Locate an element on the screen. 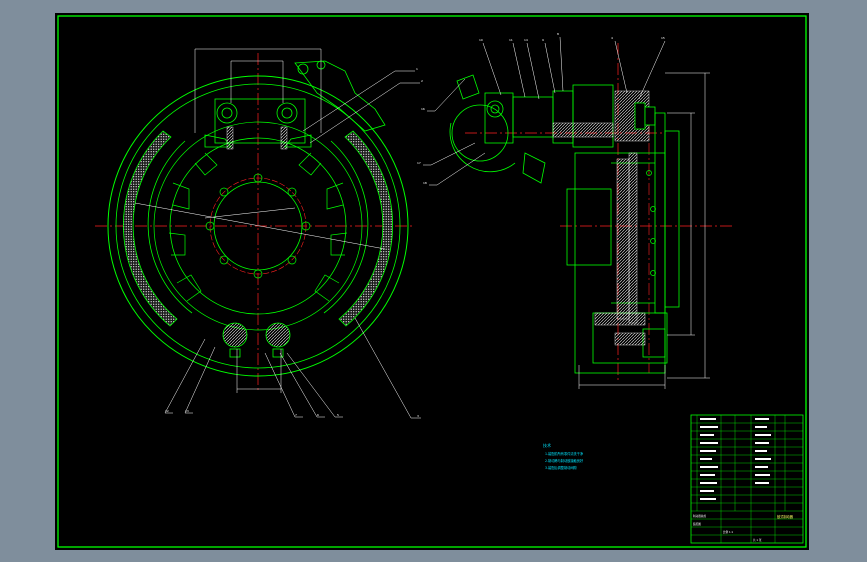  title-block-cell: 比例 1:1 is located at coordinates (728, 532).